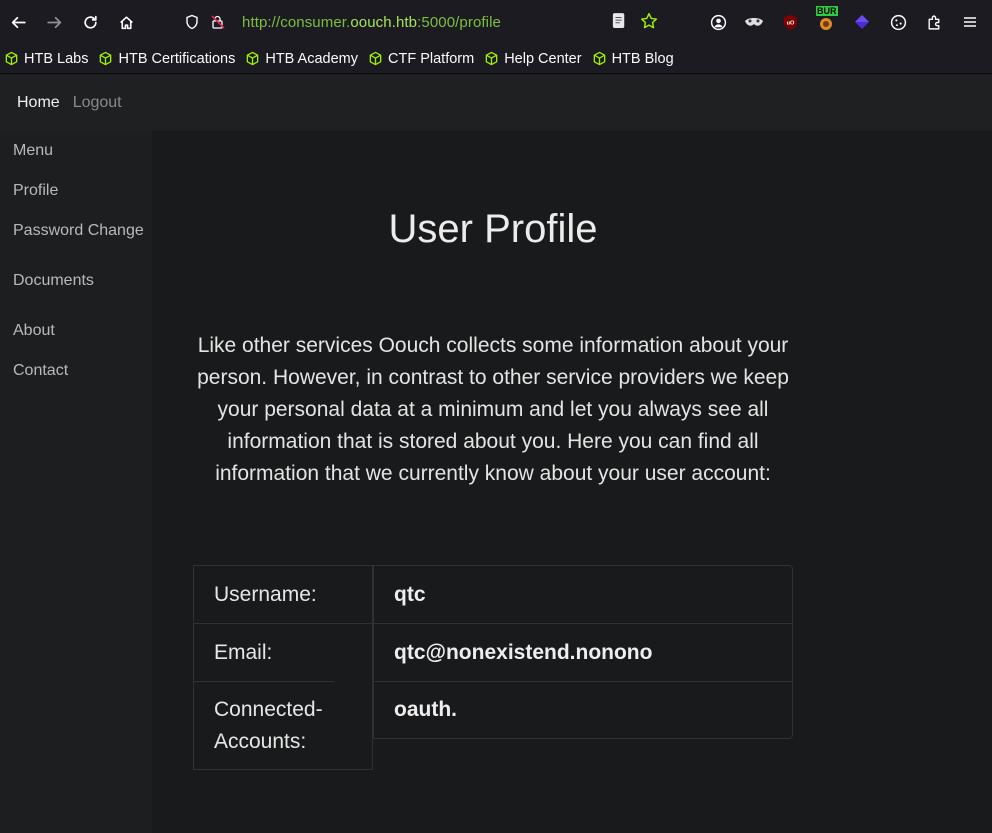  I want to click on back-arrow-icon, so click(18, 22).